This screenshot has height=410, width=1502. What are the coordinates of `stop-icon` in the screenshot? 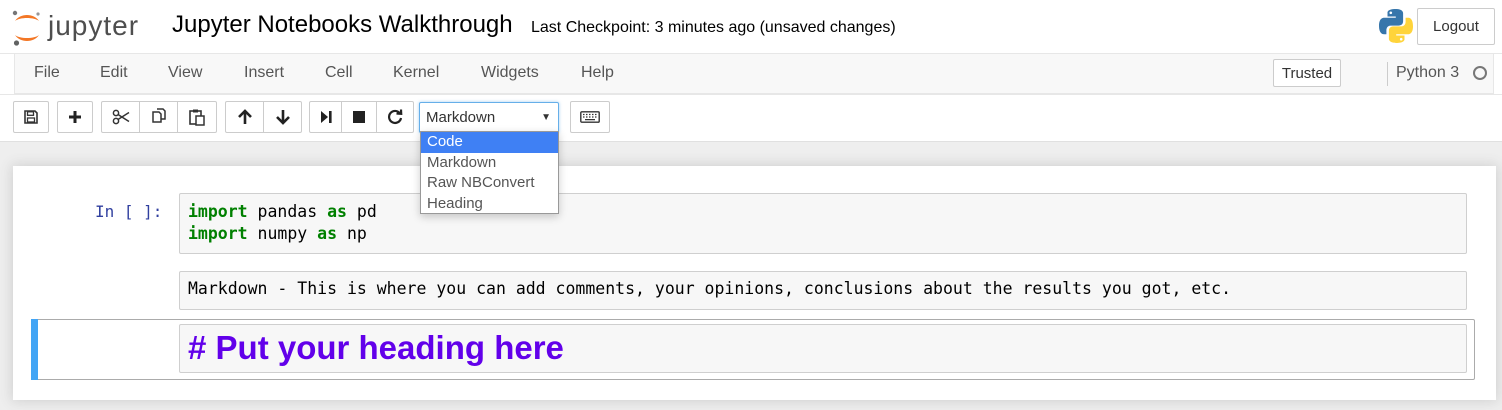 It's located at (359, 117).